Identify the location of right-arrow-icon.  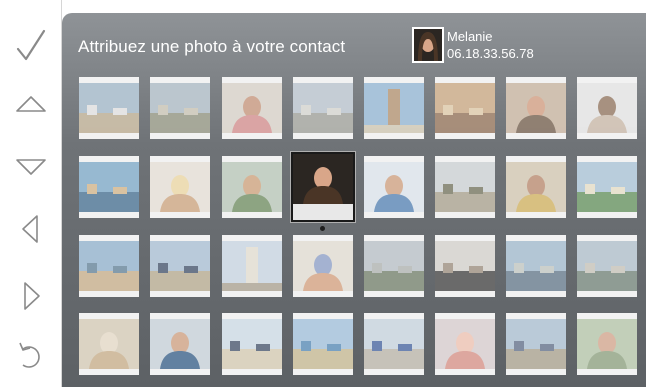
(31, 296).